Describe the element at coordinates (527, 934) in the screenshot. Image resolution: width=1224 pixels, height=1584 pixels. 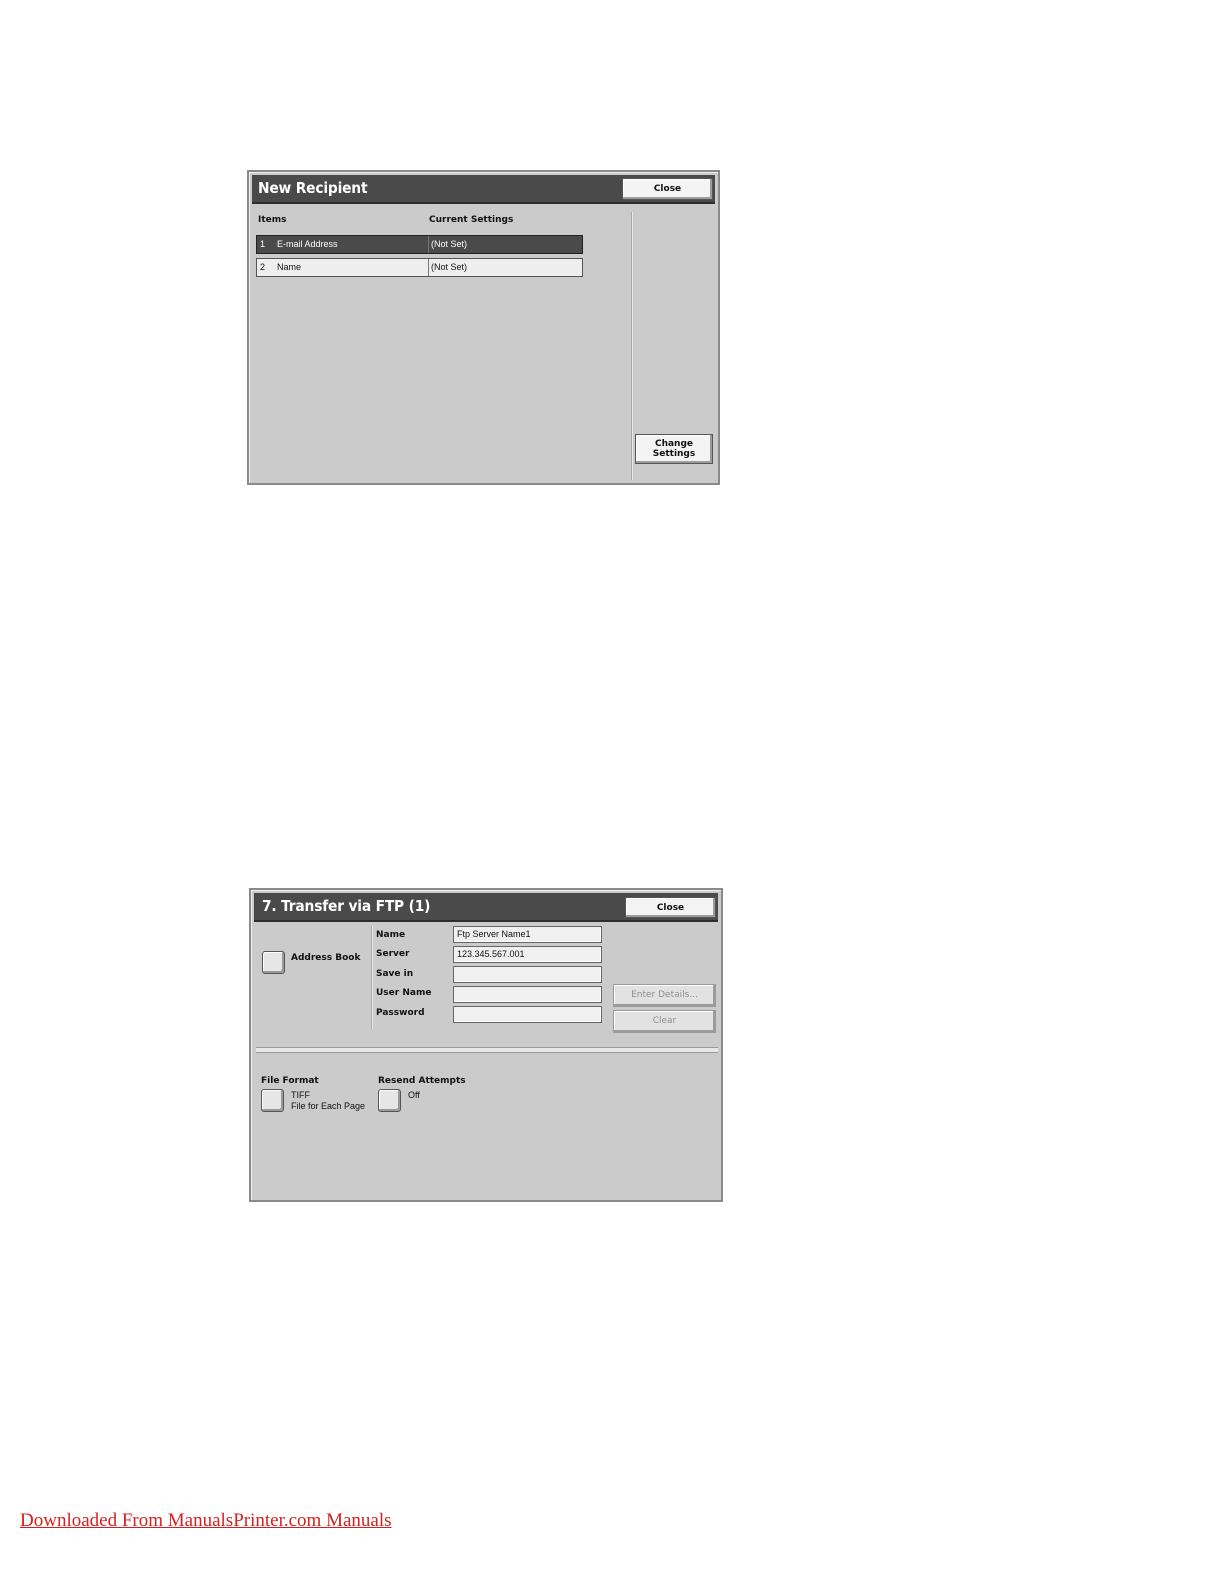
I see `name-field: Ftp Server Name1` at that location.